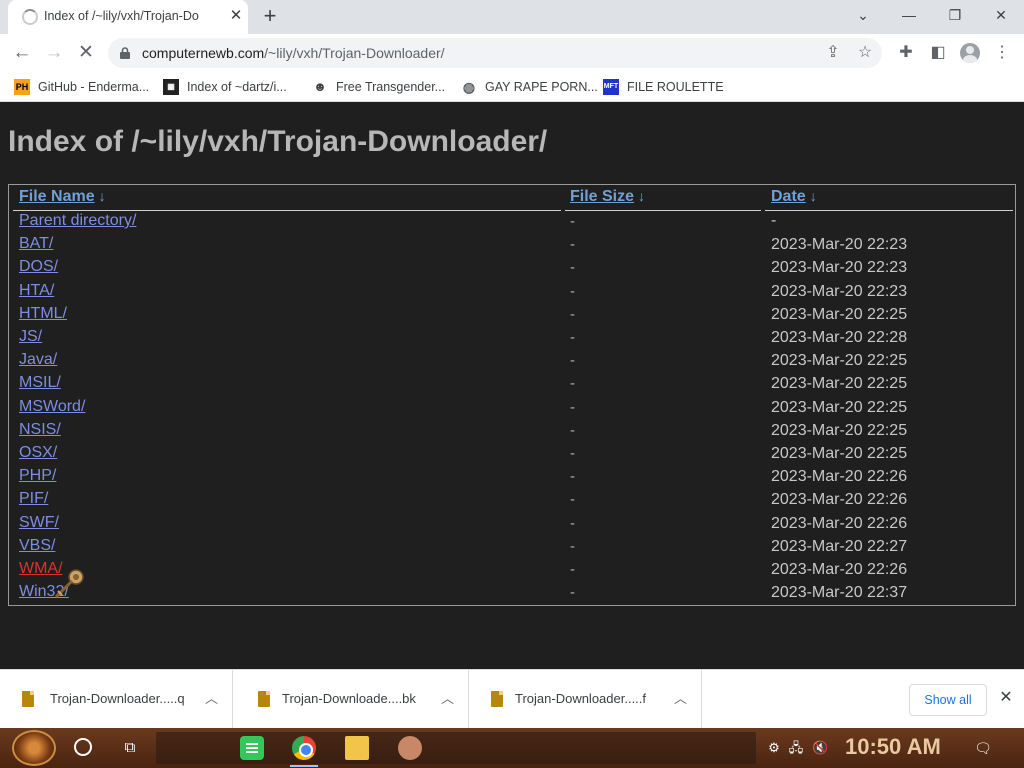 The image size is (1024, 768). I want to click on download-item: Trojan-Downloader.....q ︿, so click(116, 699).